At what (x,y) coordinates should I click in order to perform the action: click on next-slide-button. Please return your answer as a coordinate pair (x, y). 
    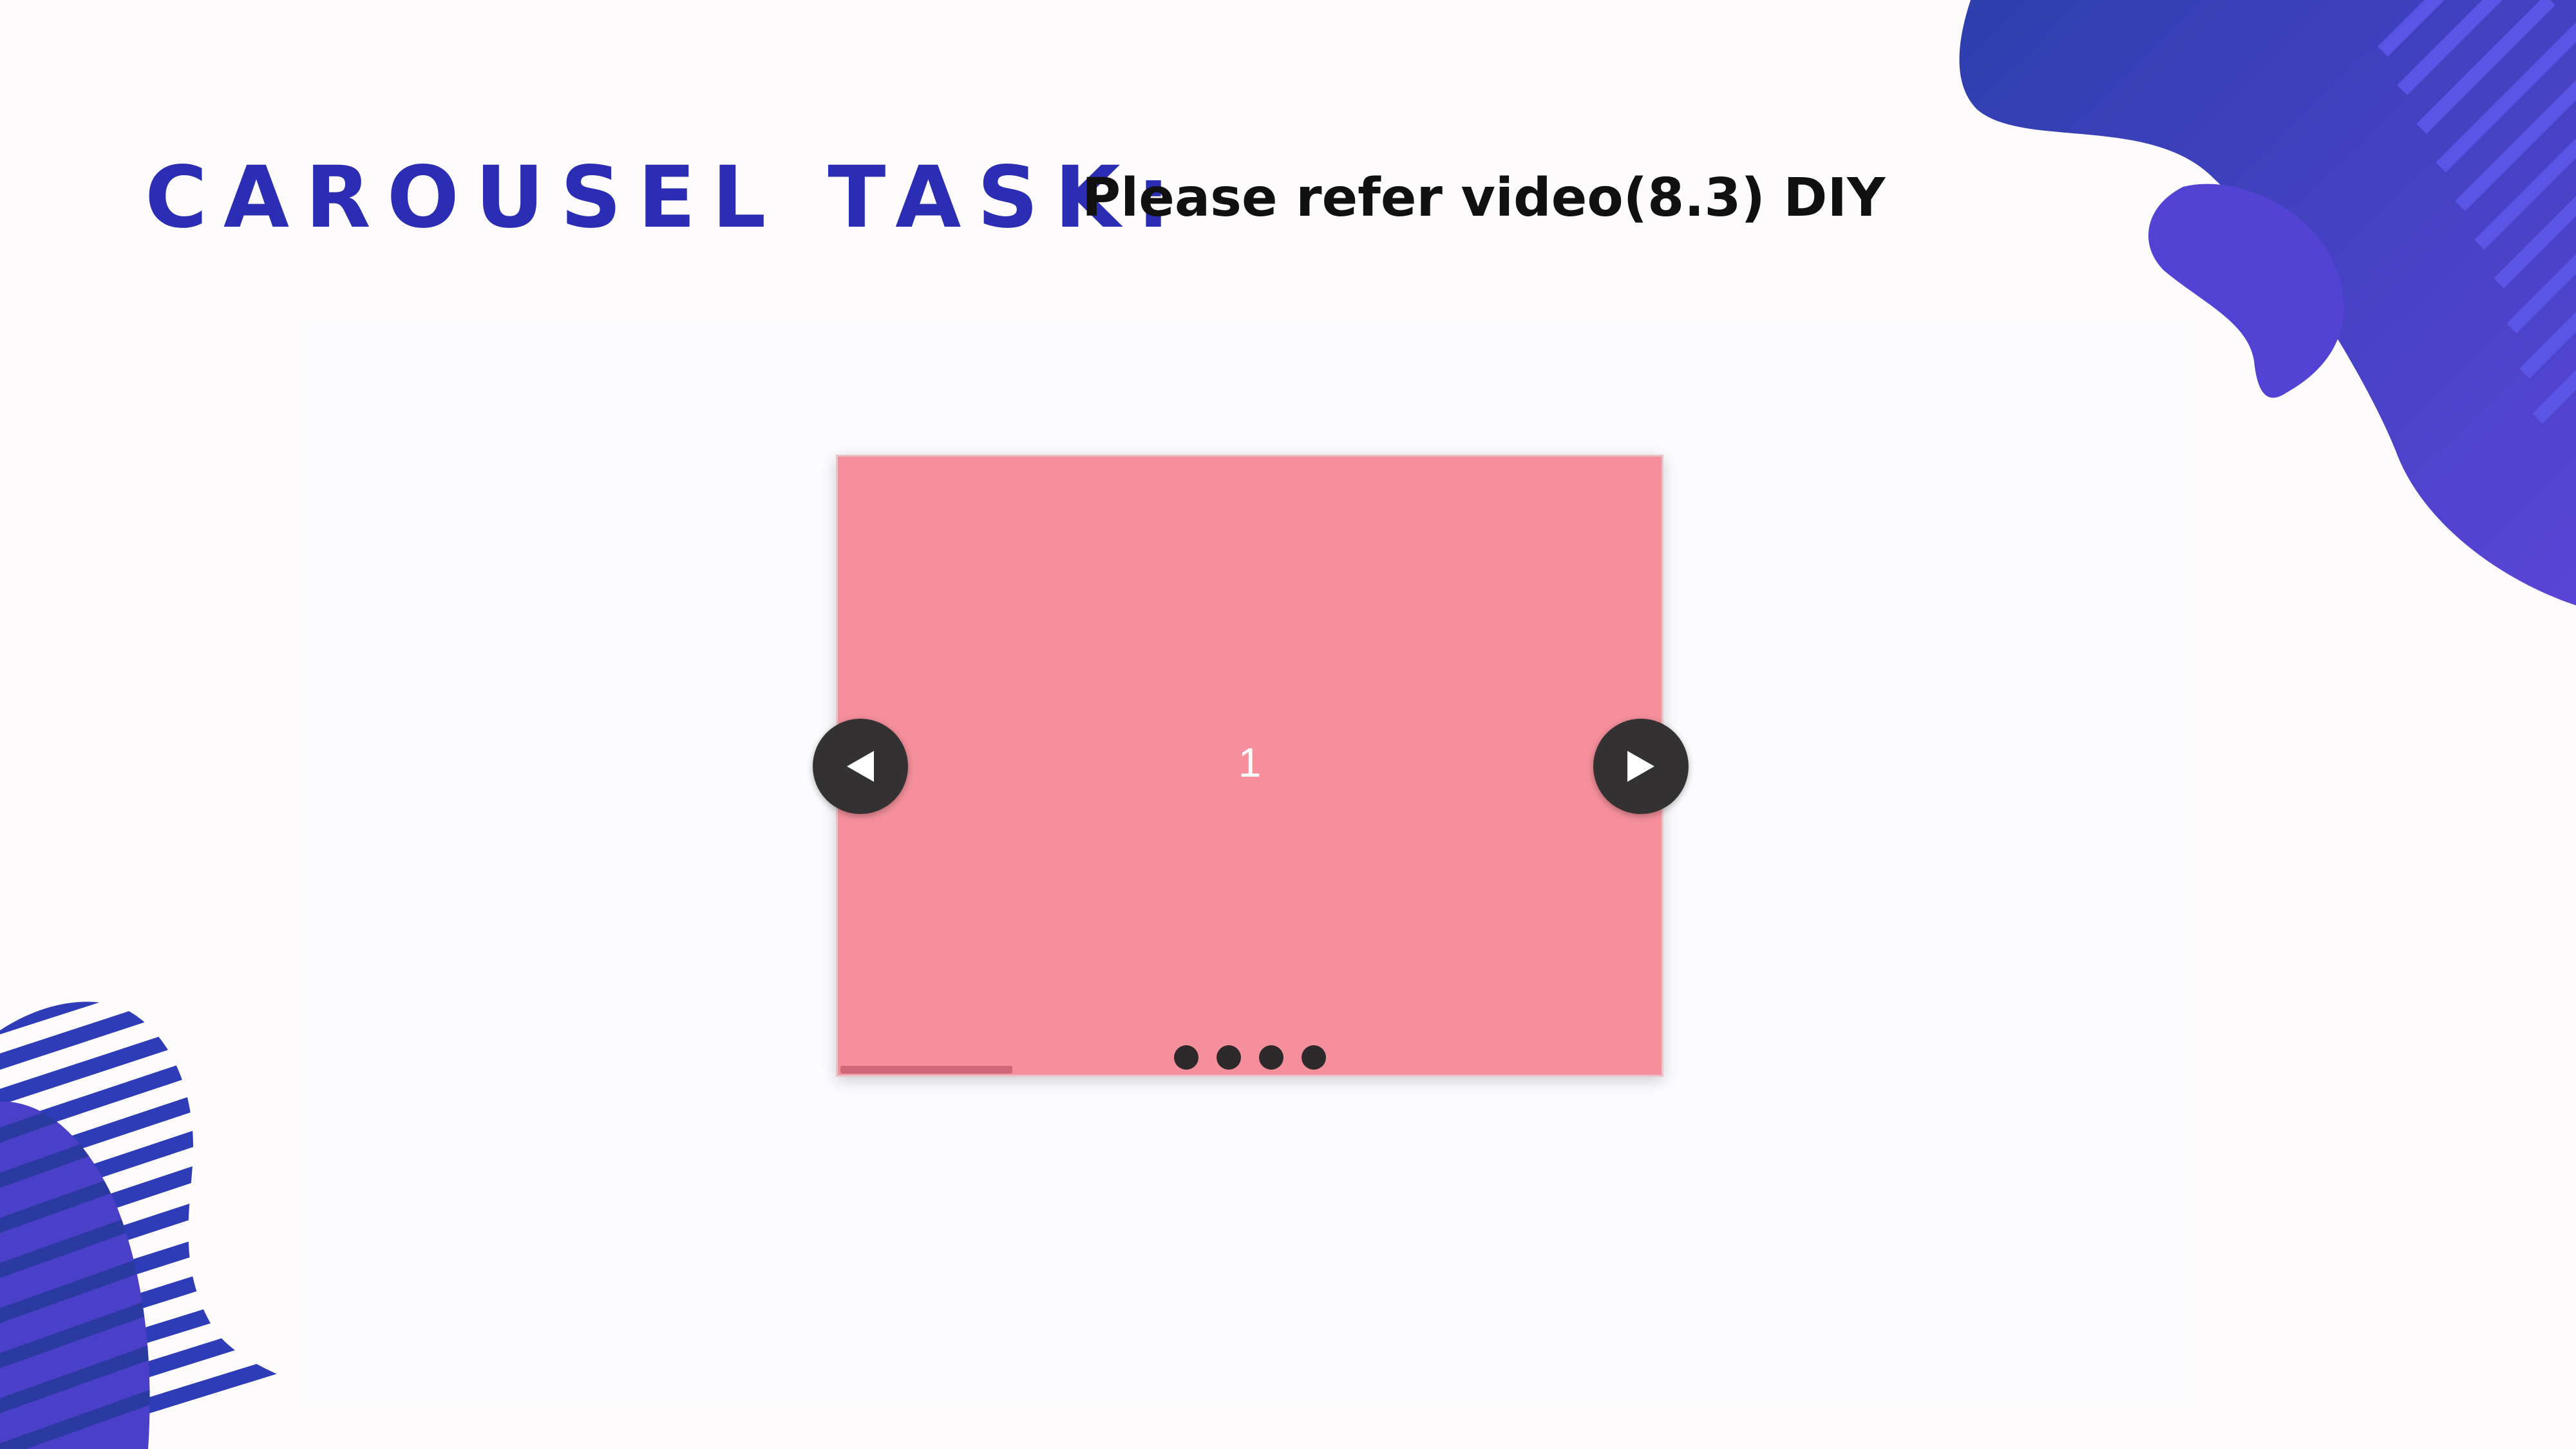
    Looking at the image, I should click on (1641, 766).